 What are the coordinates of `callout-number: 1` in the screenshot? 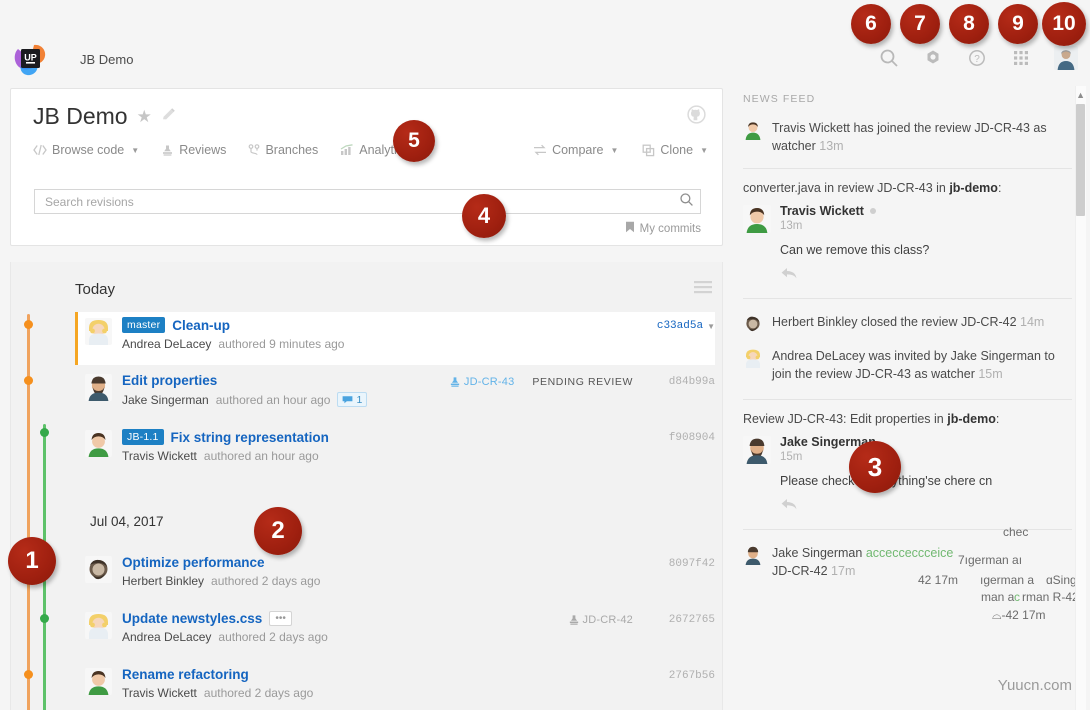 It's located at (32, 560).